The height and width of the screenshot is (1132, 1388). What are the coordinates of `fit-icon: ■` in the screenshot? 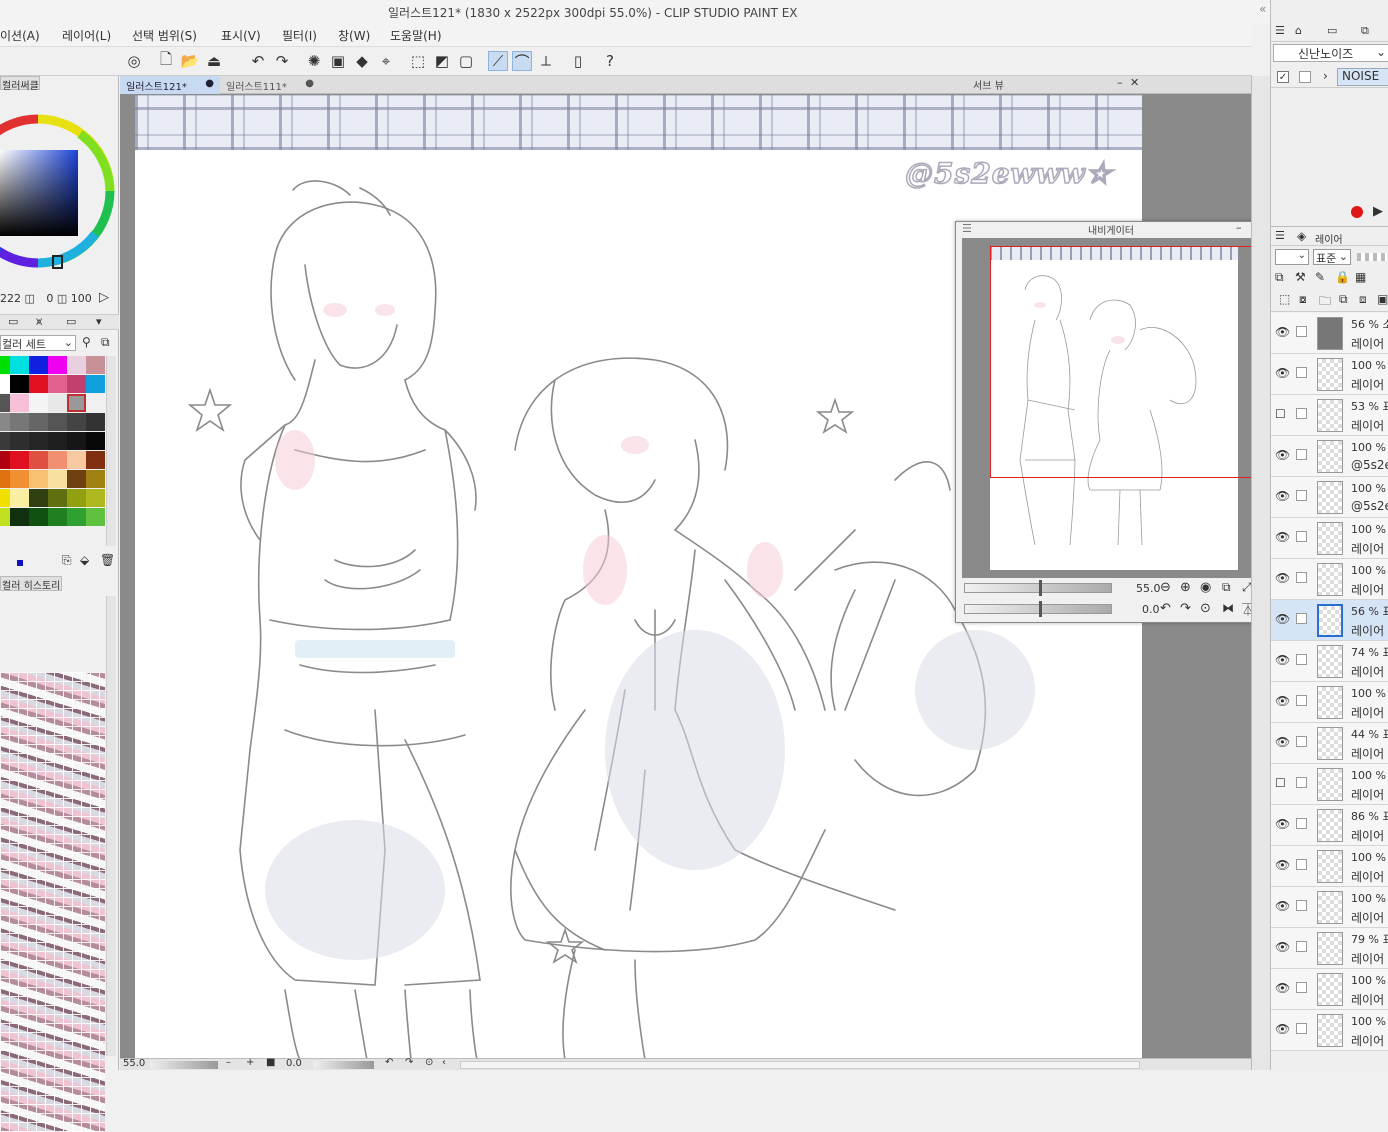 It's located at (270, 1062).